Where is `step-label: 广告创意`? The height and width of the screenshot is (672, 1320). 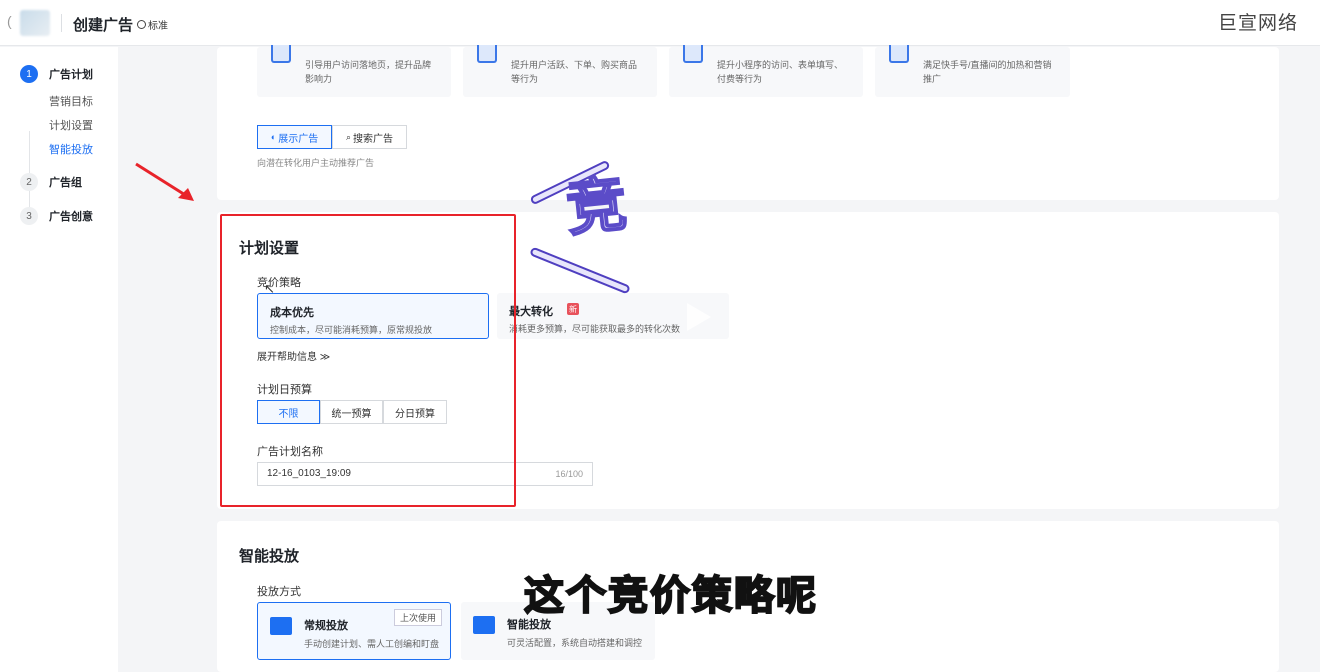
step-label: 广告创意 is located at coordinates (71, 217).